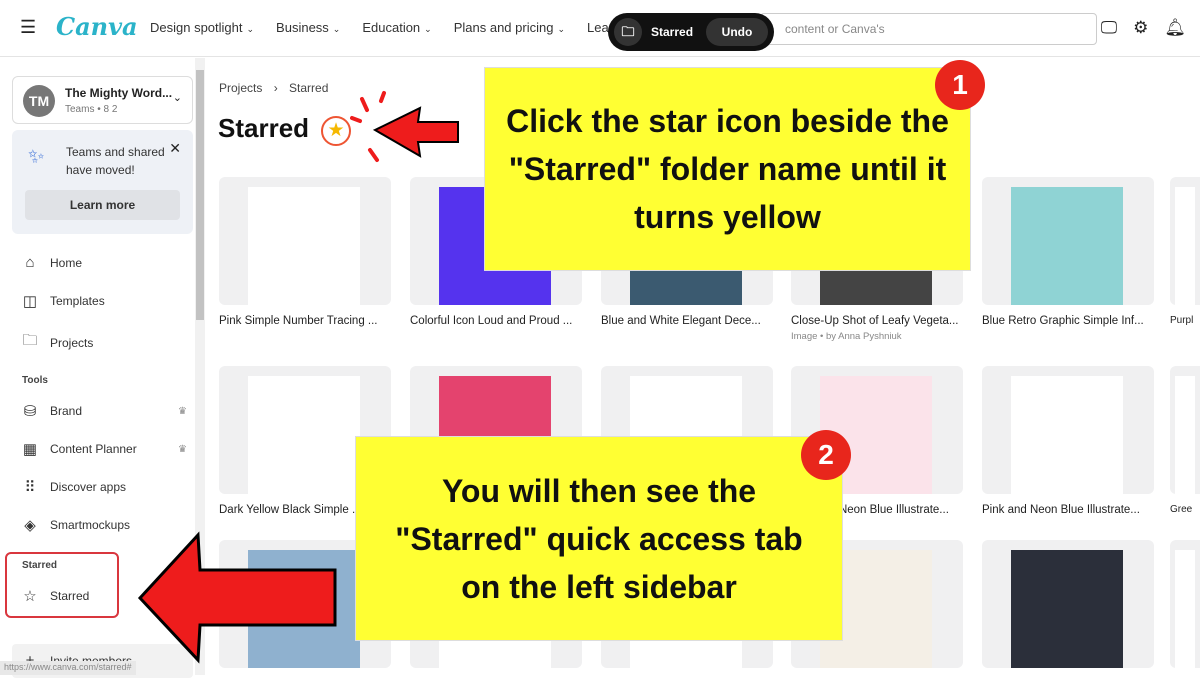 This screenshot has height=678, width=1200. I want to click on burst-lines, so click(368, 126).